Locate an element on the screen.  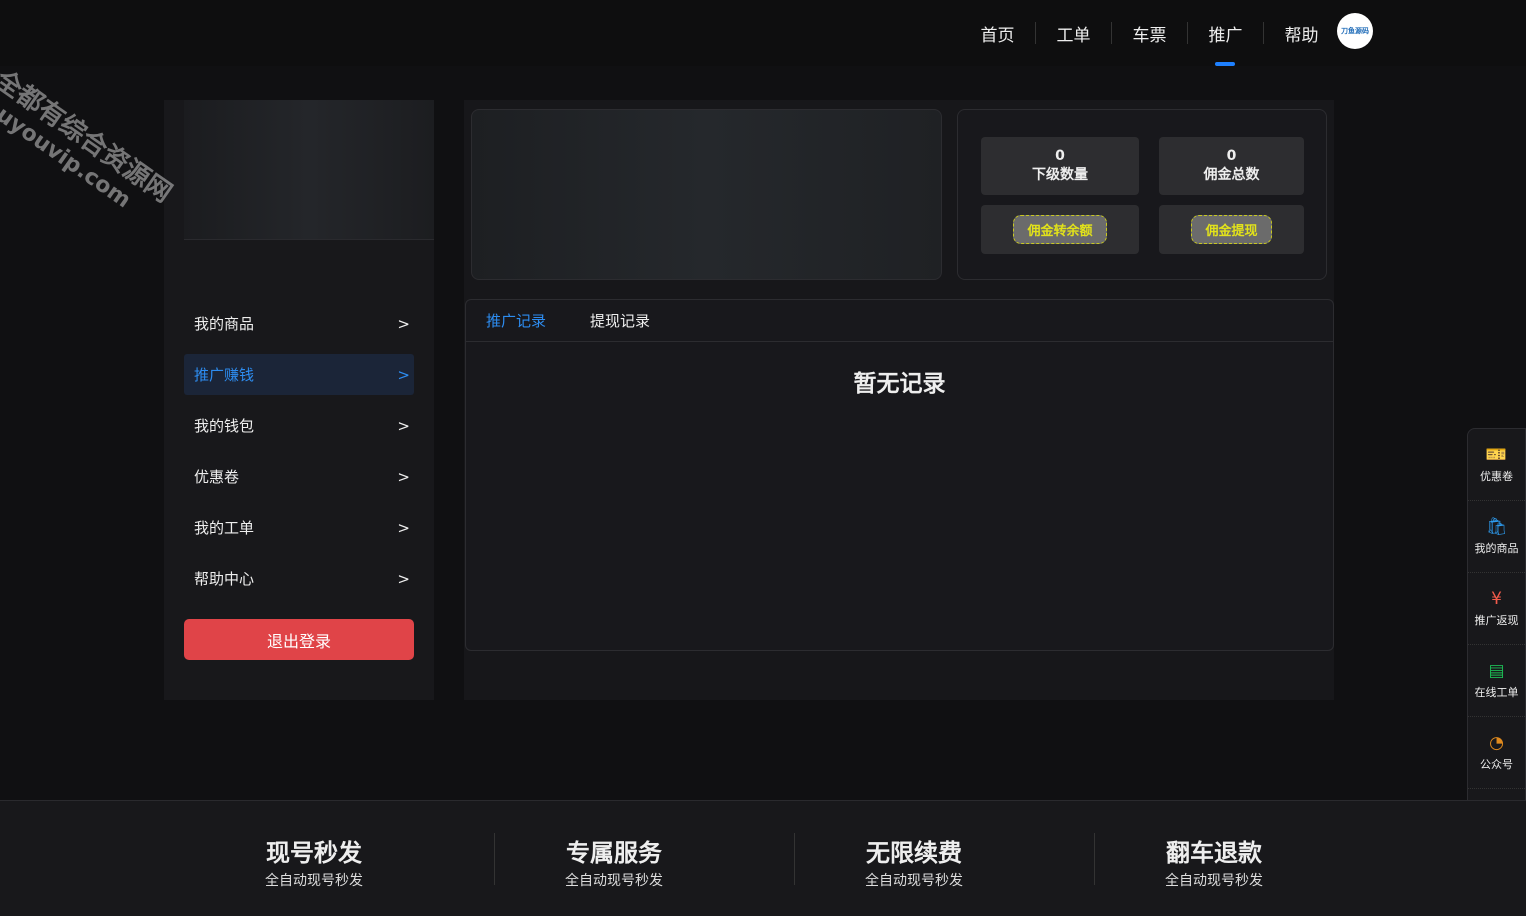
tab-bar: 推广记录 提现记录 is located at coordinates (899, 321).